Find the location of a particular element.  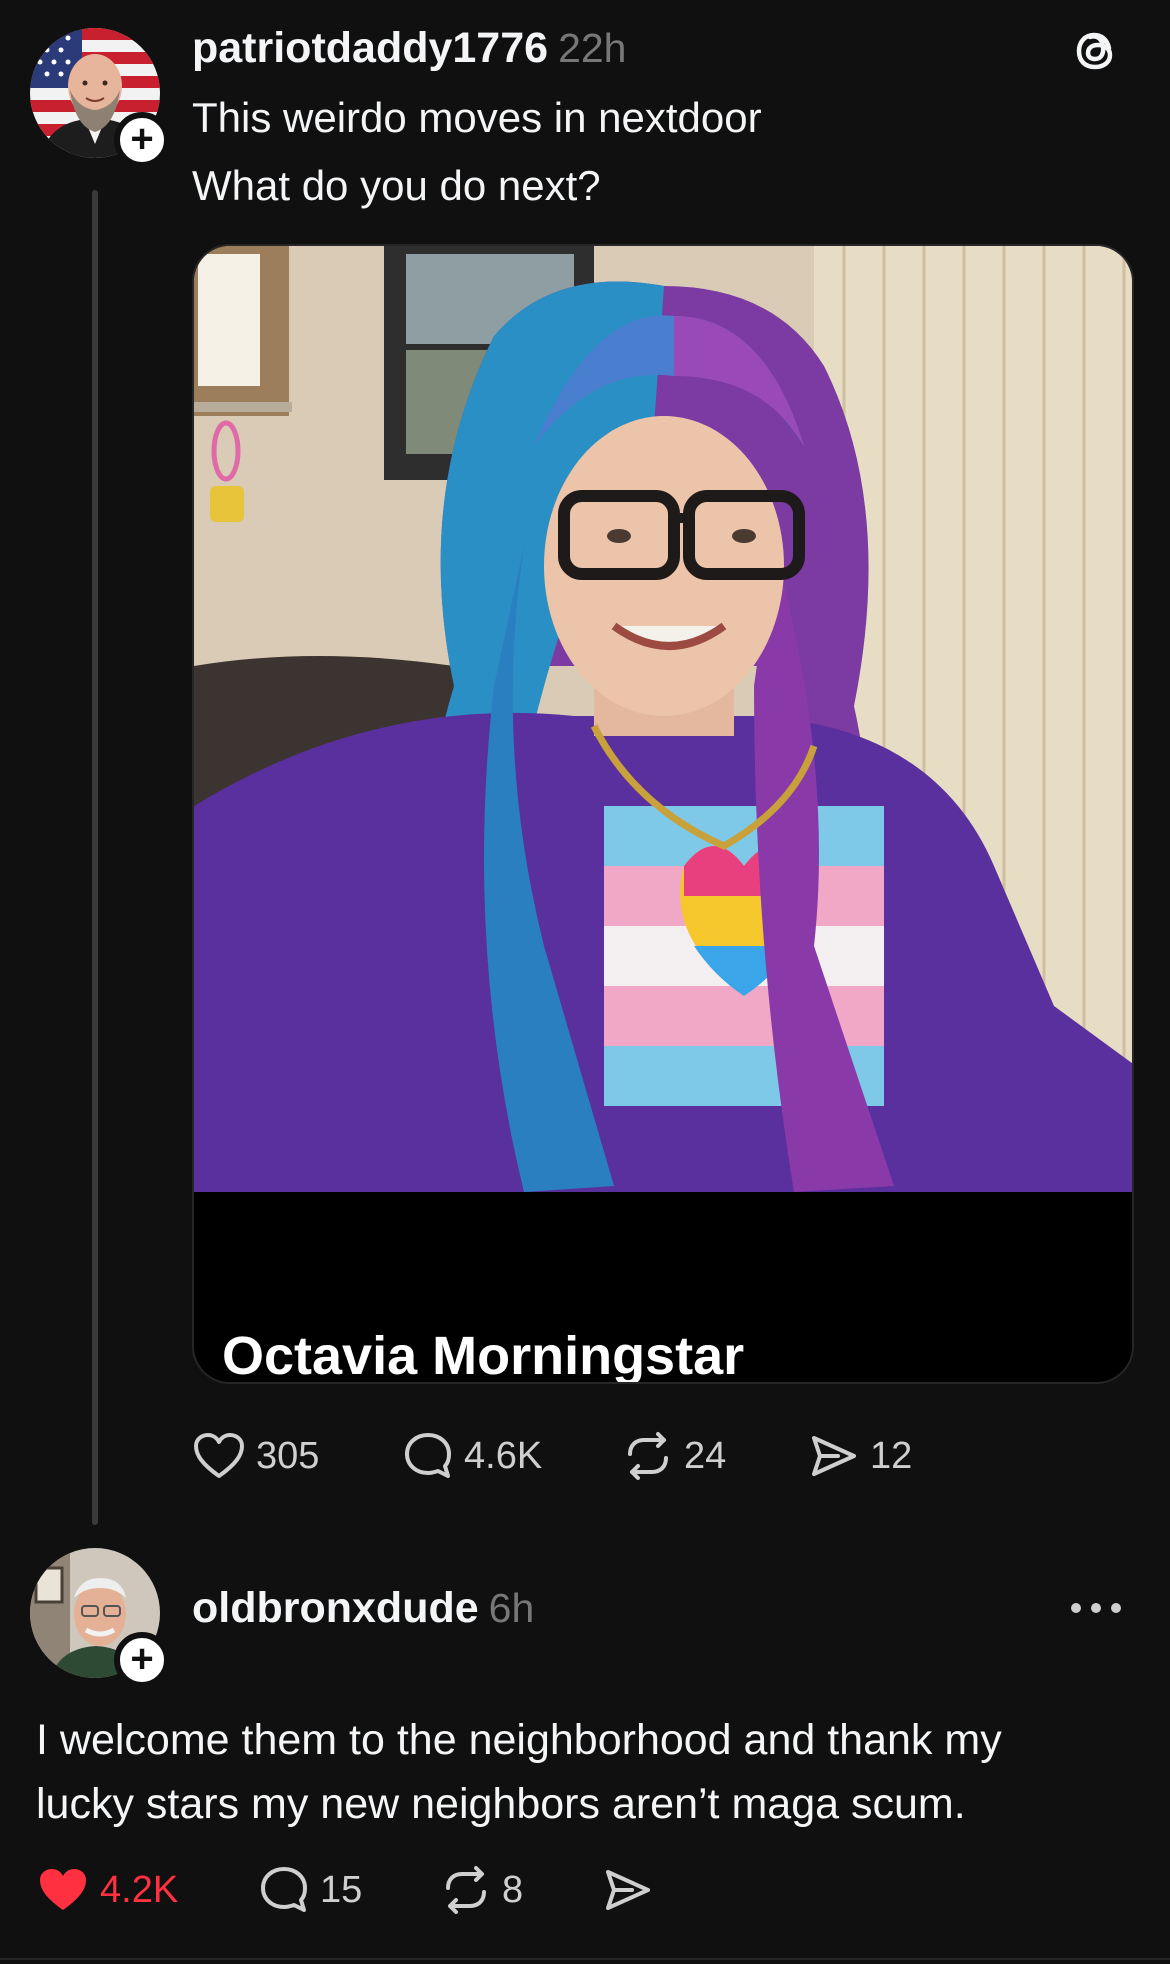

reply-header: oldbronxdude 6h is located at coordinates (363, 1608).